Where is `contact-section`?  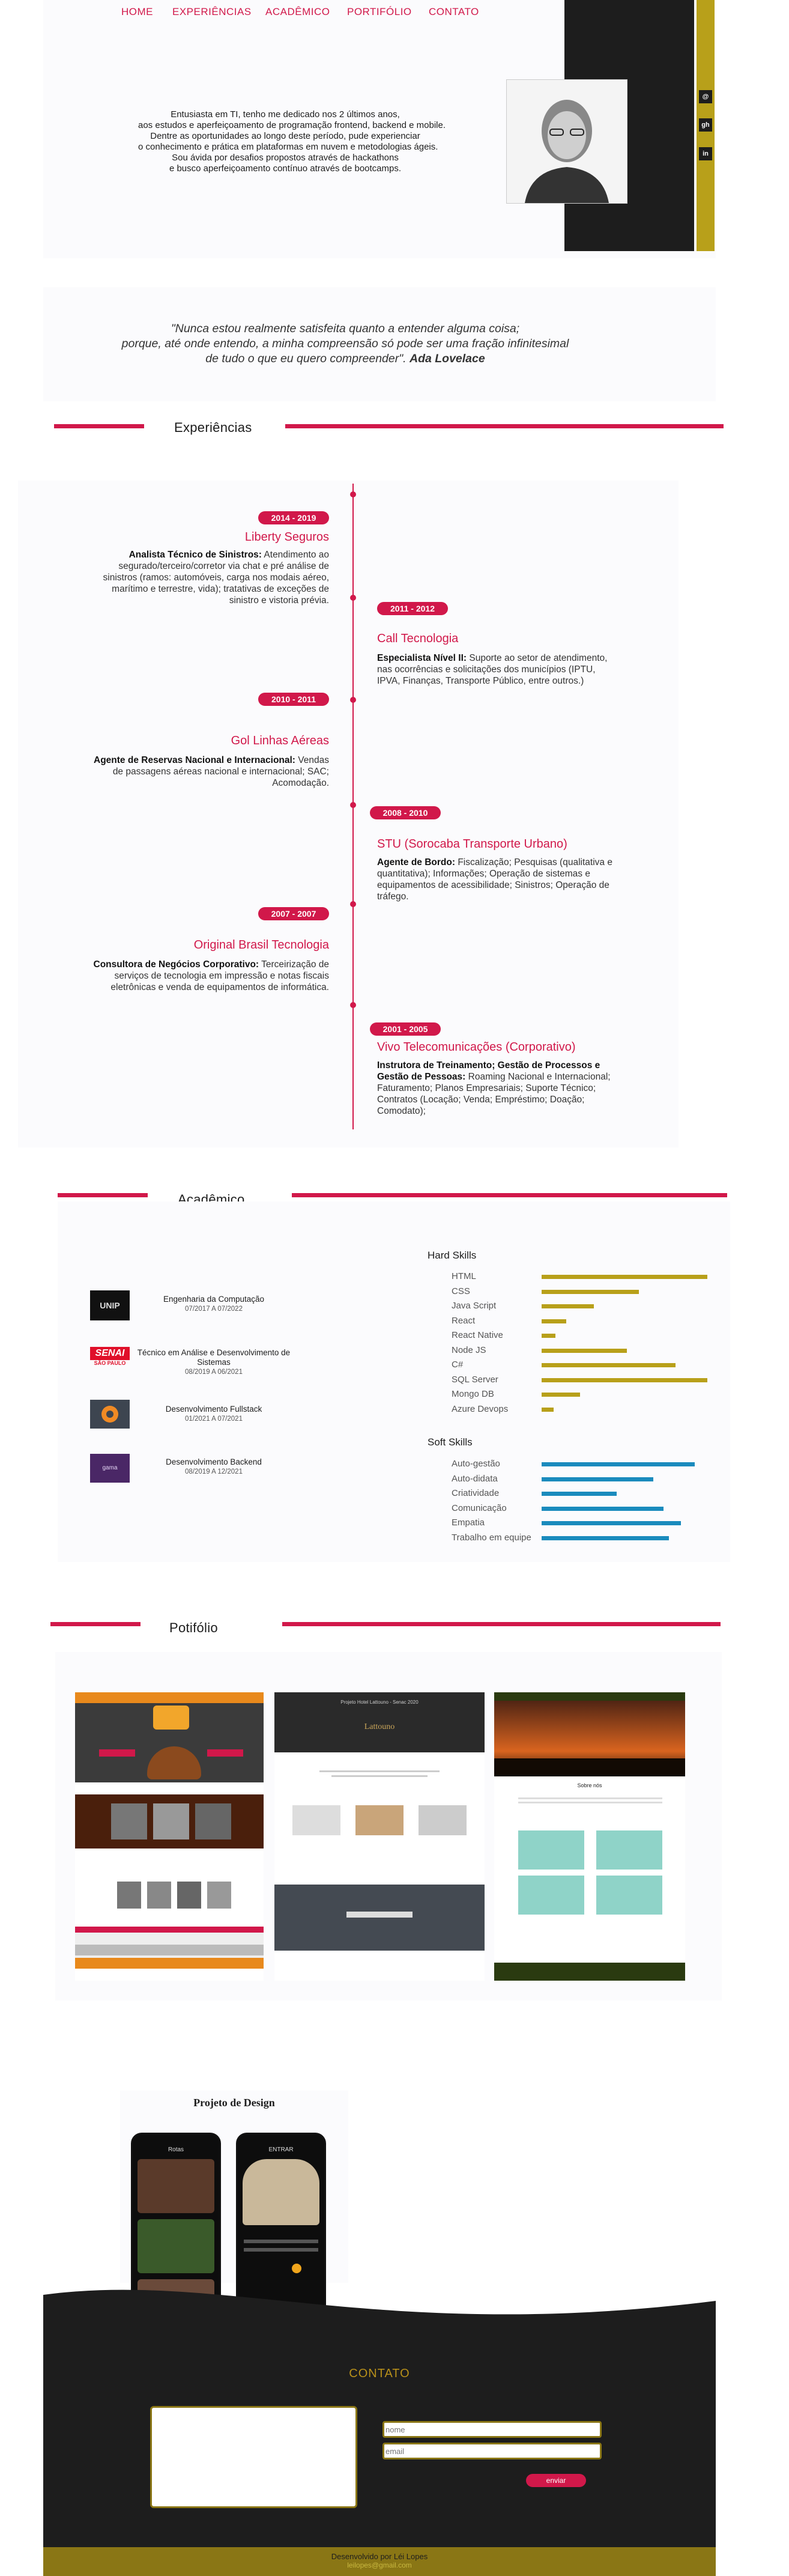 contact-section is located at coordinates (379, 2439).